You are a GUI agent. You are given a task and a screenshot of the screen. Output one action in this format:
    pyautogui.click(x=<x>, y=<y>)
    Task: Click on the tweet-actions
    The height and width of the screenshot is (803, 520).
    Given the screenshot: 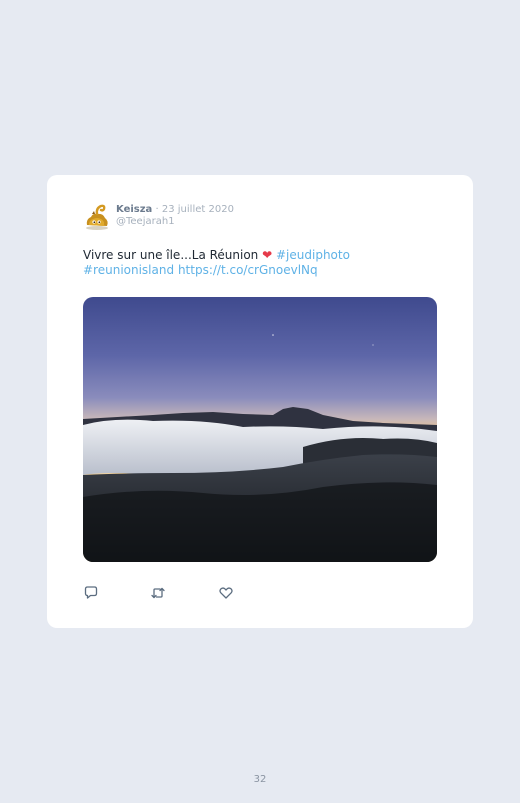 What is the action you would take?
    pyautogui.click(x=168, y=593)
    